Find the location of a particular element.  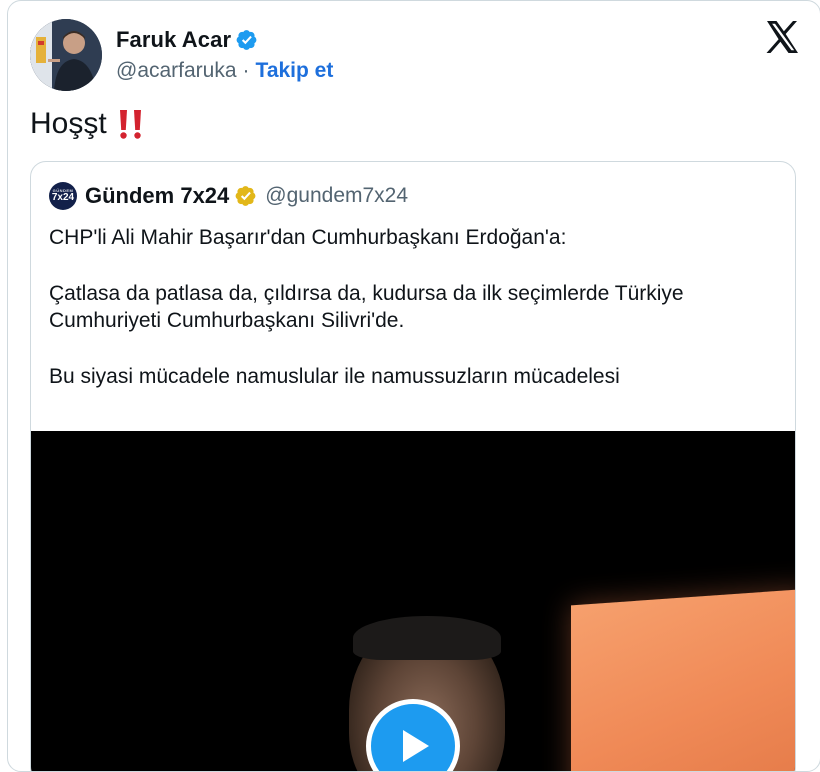

quoted-author-handle: @gundem7x24 is located at coordinates (336, 196).